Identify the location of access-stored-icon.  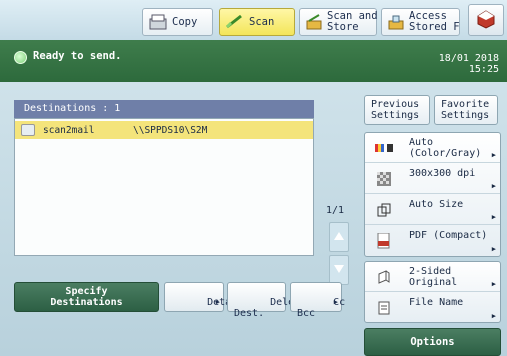
(396, 22).